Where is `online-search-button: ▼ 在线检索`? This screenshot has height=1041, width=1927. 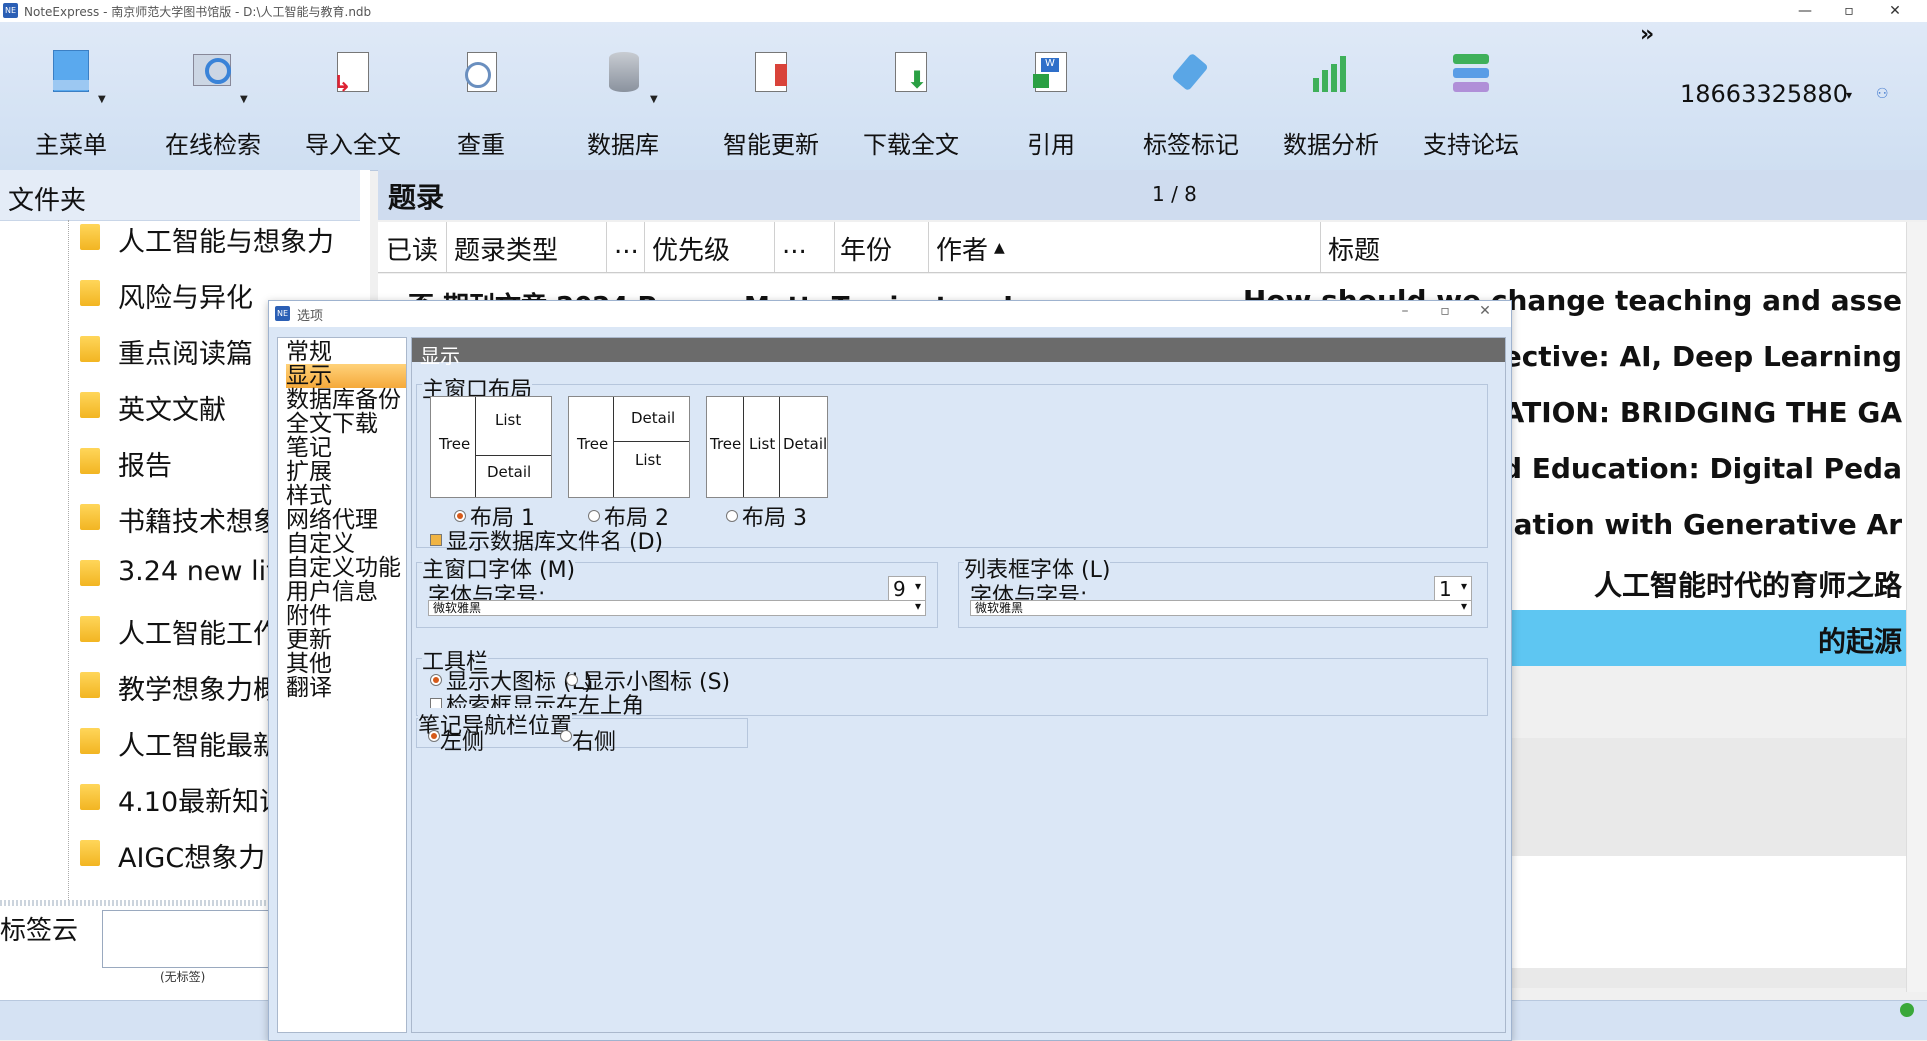
online-search-button: ▼ 在线检索 is located at coordinates (213, 105).